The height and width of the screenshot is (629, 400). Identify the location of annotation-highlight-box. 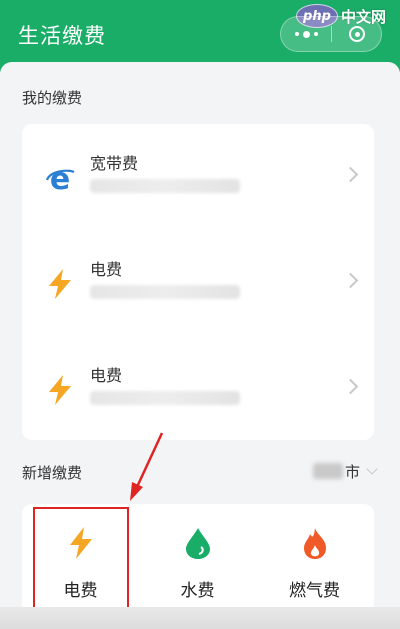
(81, 563).